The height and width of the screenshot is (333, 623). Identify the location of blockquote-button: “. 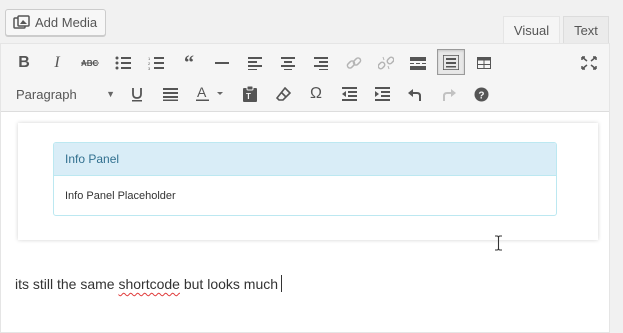
(189, 63).